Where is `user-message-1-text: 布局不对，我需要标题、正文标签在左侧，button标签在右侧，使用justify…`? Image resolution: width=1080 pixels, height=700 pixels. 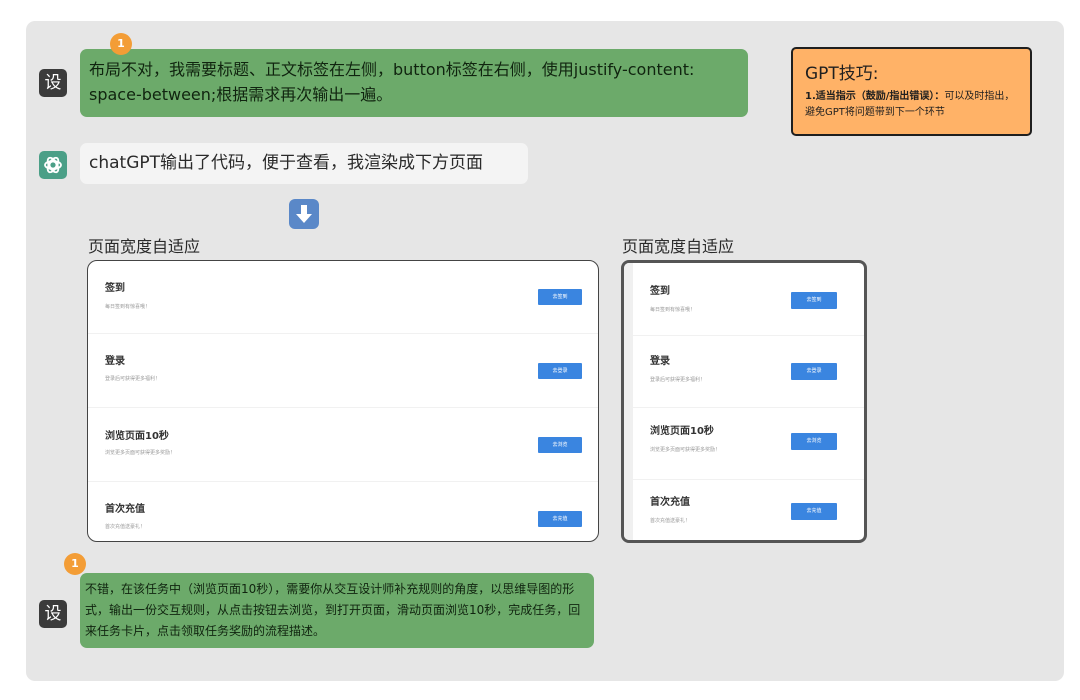
user-message-1-text: 布局不对，我需要标题、正文标签在左侧，button标签在右侧，使用justify… is located at coordinates (392, 82).